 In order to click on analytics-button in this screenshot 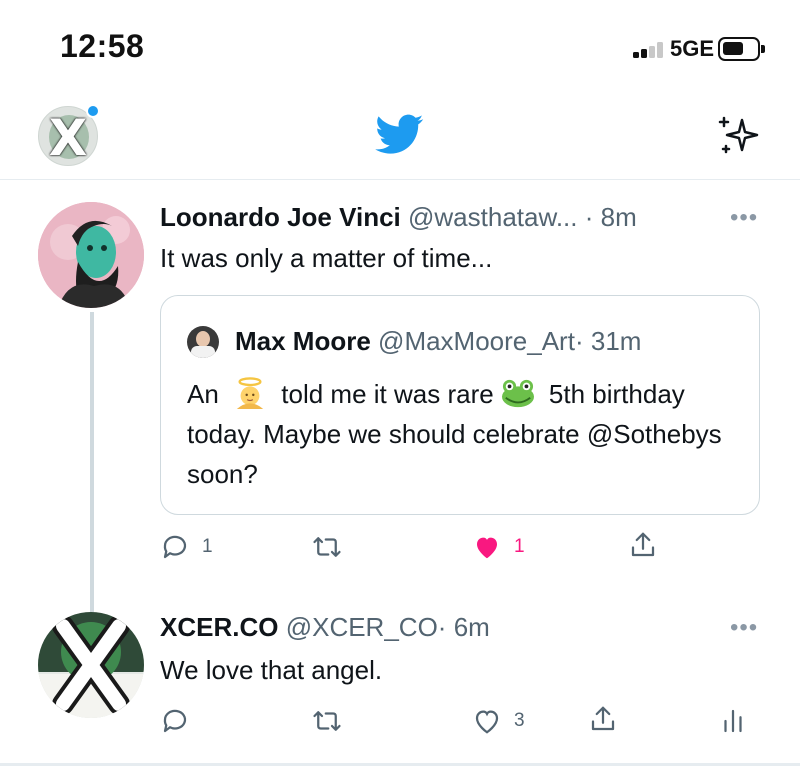, I will do `click(733, 721)`.